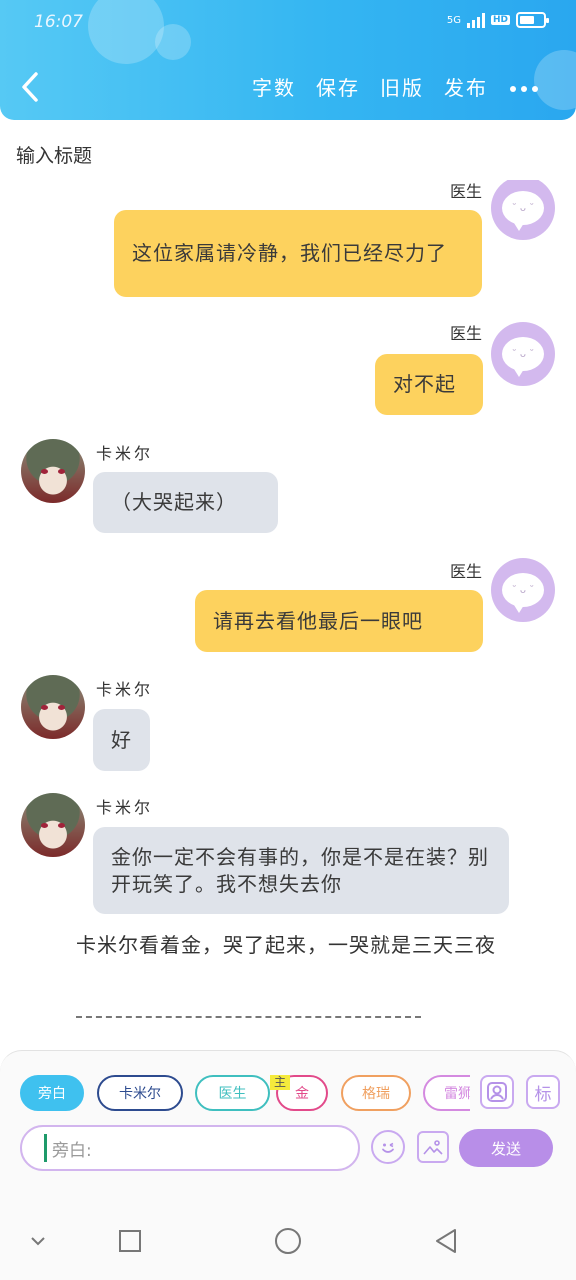 The width and height of the screenshot is (576, 1280). I want to click on role-chip-label: 卡米尔, so click(140, 1094).